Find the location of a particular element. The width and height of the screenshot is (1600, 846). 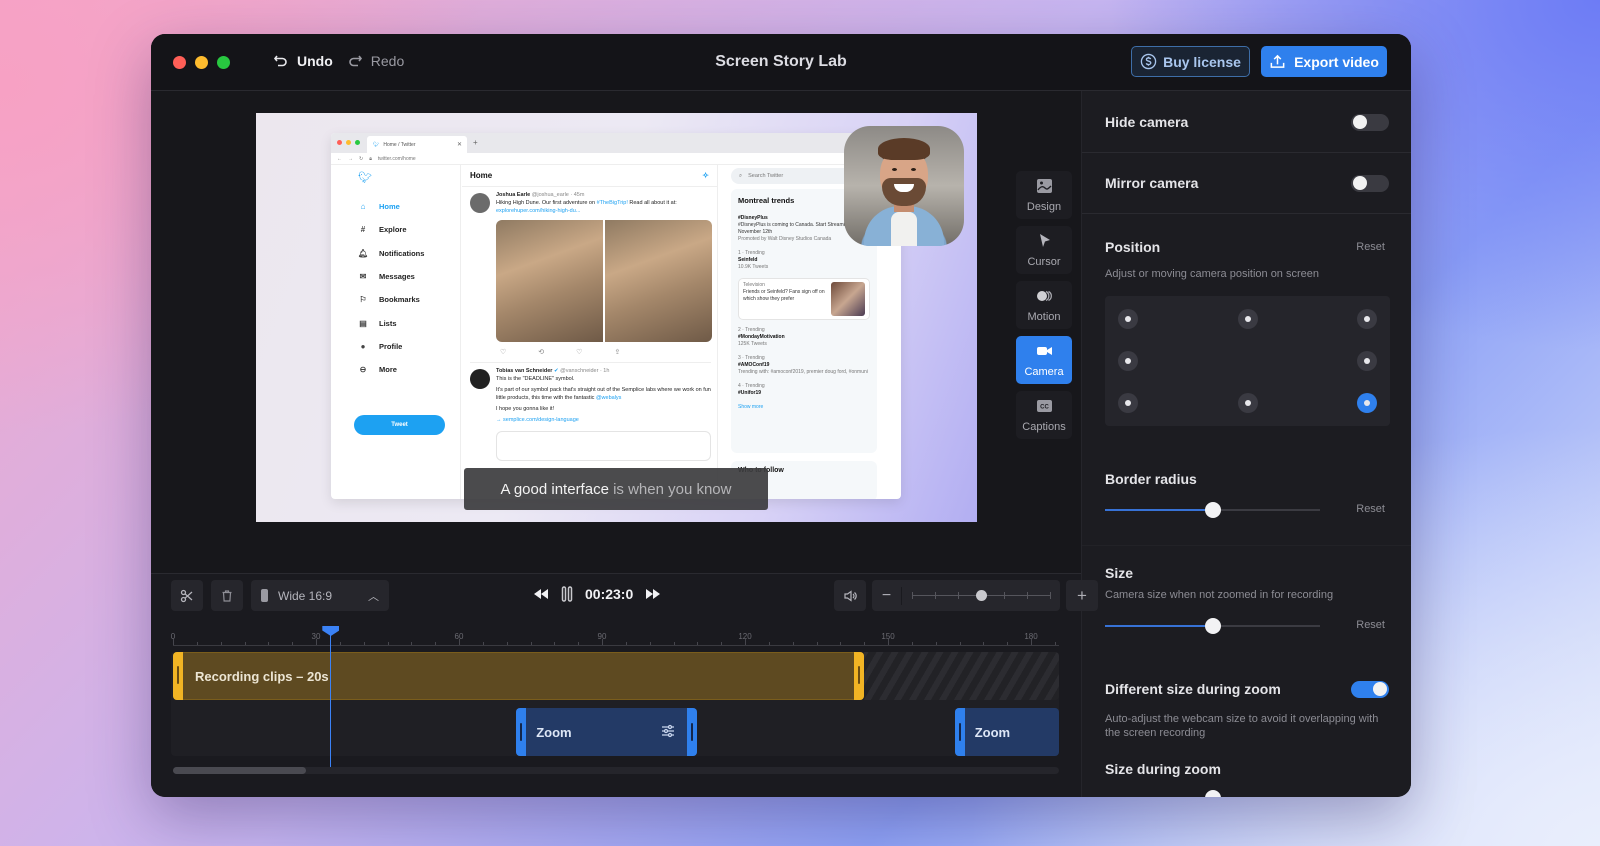

rail-tab-cursor: Cursor is located at coordinates (1044, 250).